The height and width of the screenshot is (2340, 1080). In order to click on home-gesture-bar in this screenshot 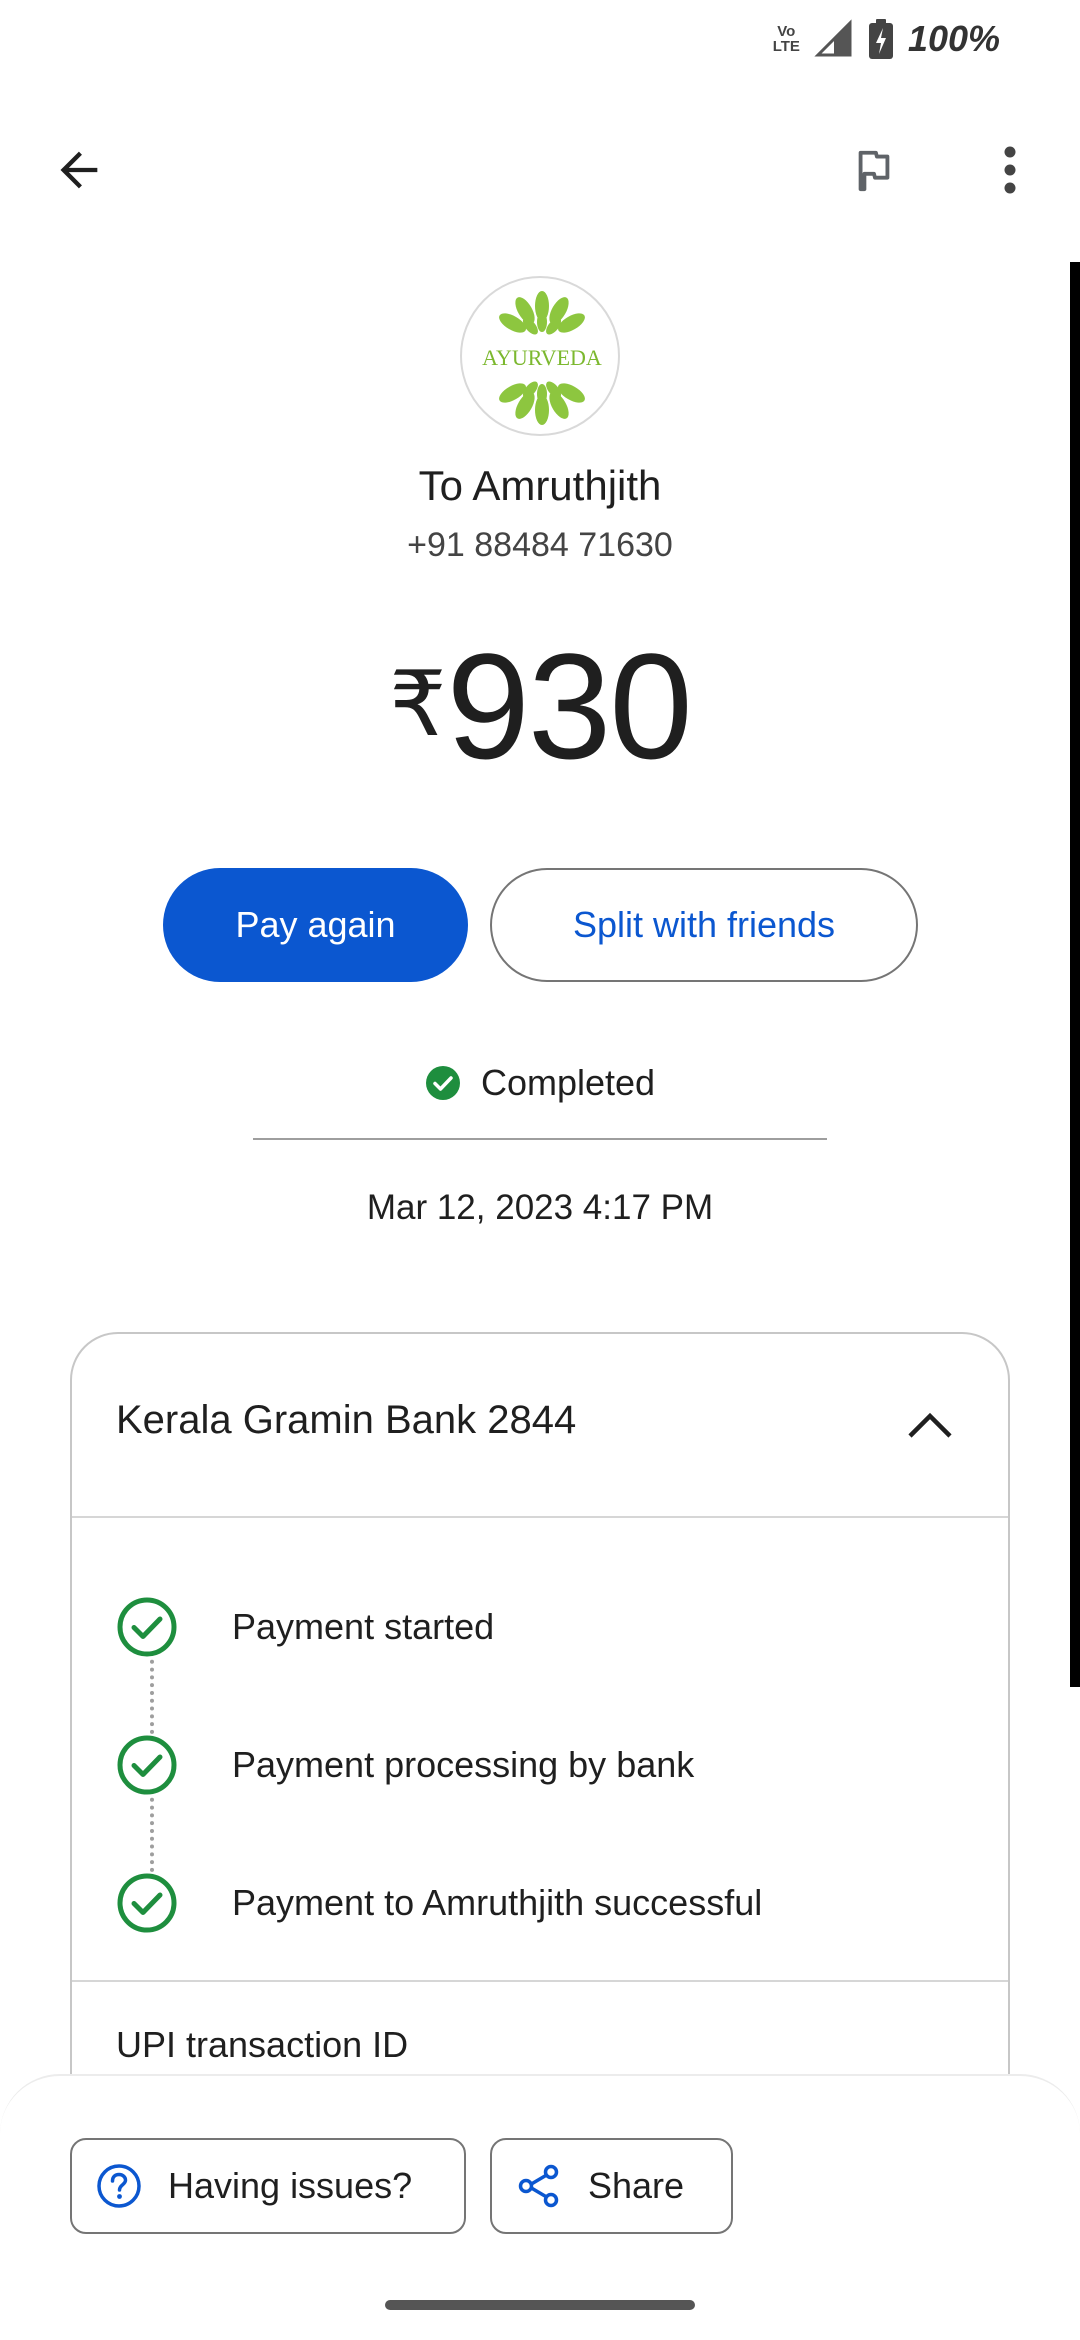, I will do `click(540, 2305)`.